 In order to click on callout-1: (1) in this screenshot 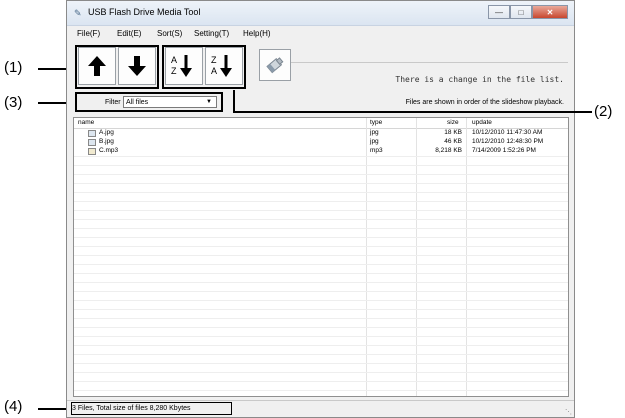, I will do `click(13, 67)`.